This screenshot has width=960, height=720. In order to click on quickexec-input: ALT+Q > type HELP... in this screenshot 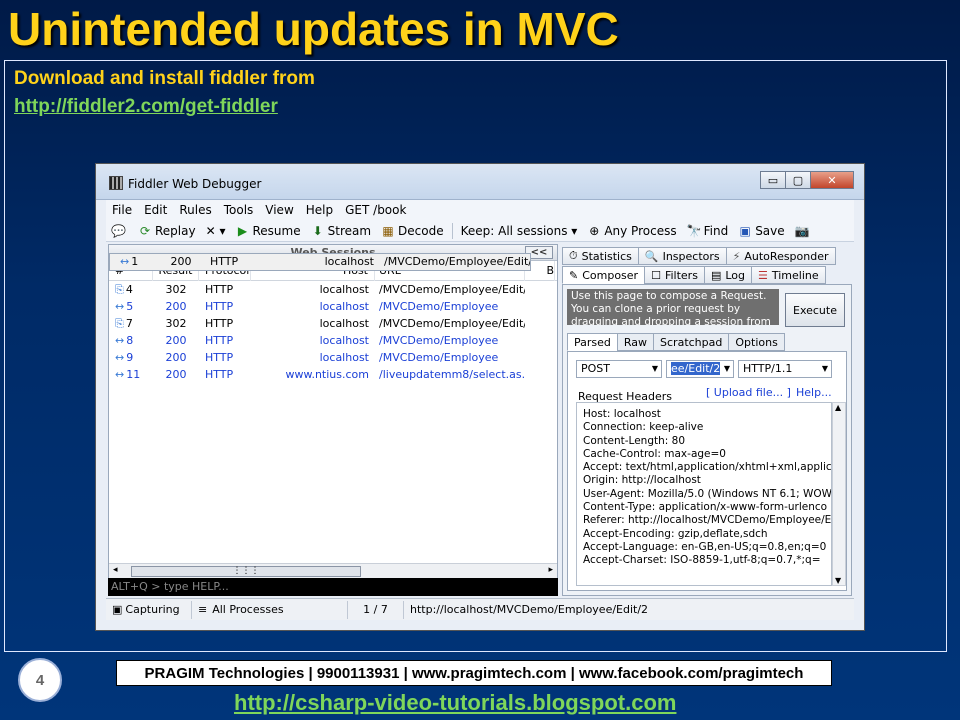, I will do `click(333, 587)`.